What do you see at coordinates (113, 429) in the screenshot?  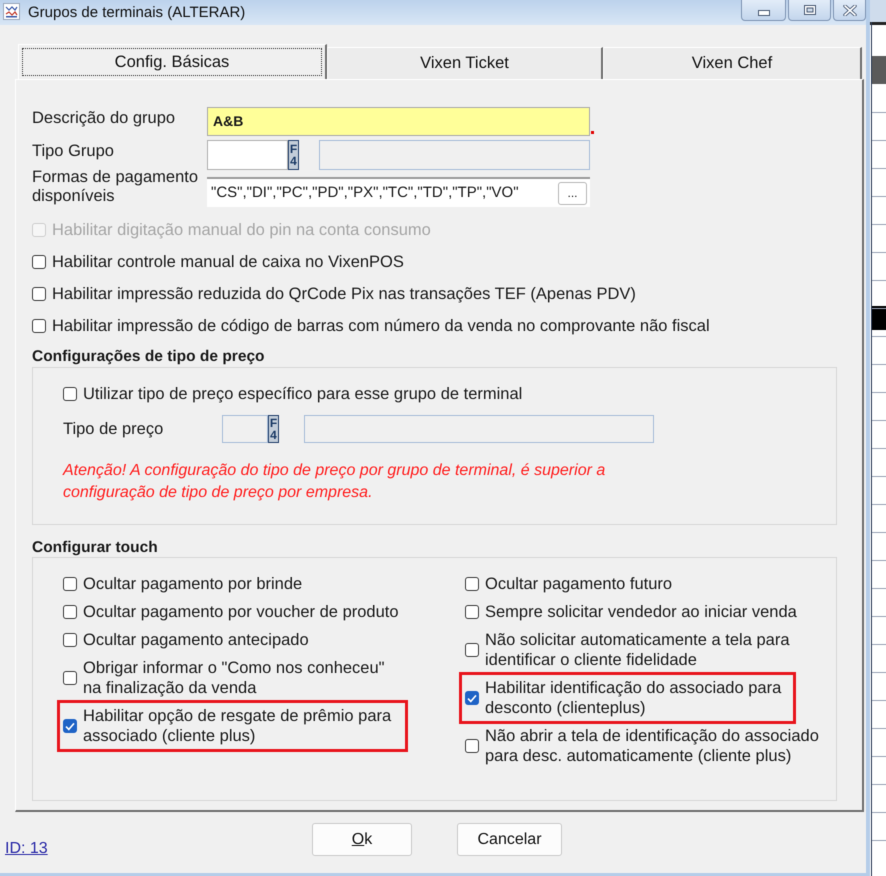 I see `field-label: Tipo de preço` at bounding box center [113, 429].